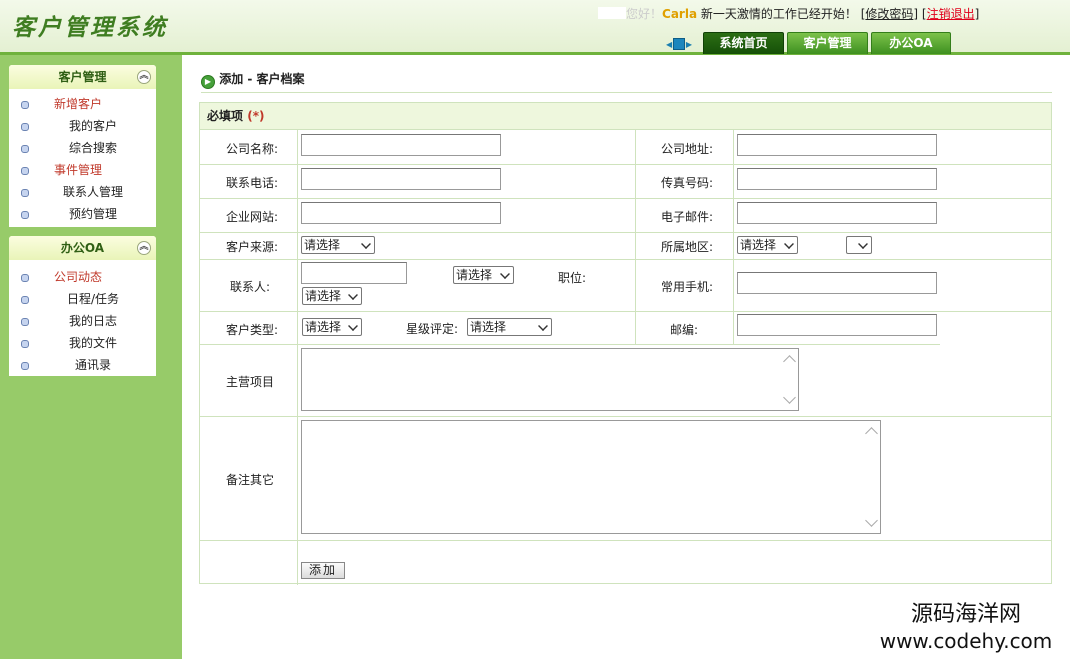  What do you see at coordinates (252, 330) in the screenshot?
I see `label-customer-type: 客户类型:` at bounding box center [252, 330].